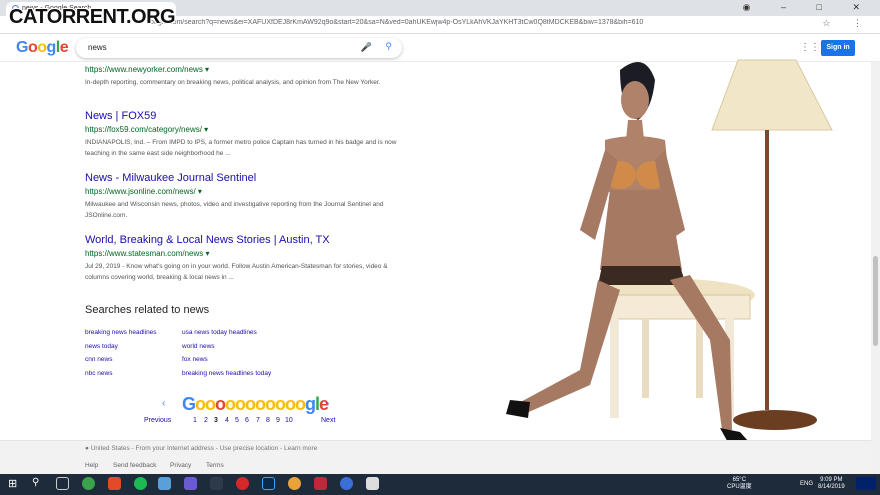 The height and width of the screenshot is (495, 880). What do you see at coordinates (198, 346) in the screenshot?
I see `related-search-link: world news` at bounding box center [198, 346].